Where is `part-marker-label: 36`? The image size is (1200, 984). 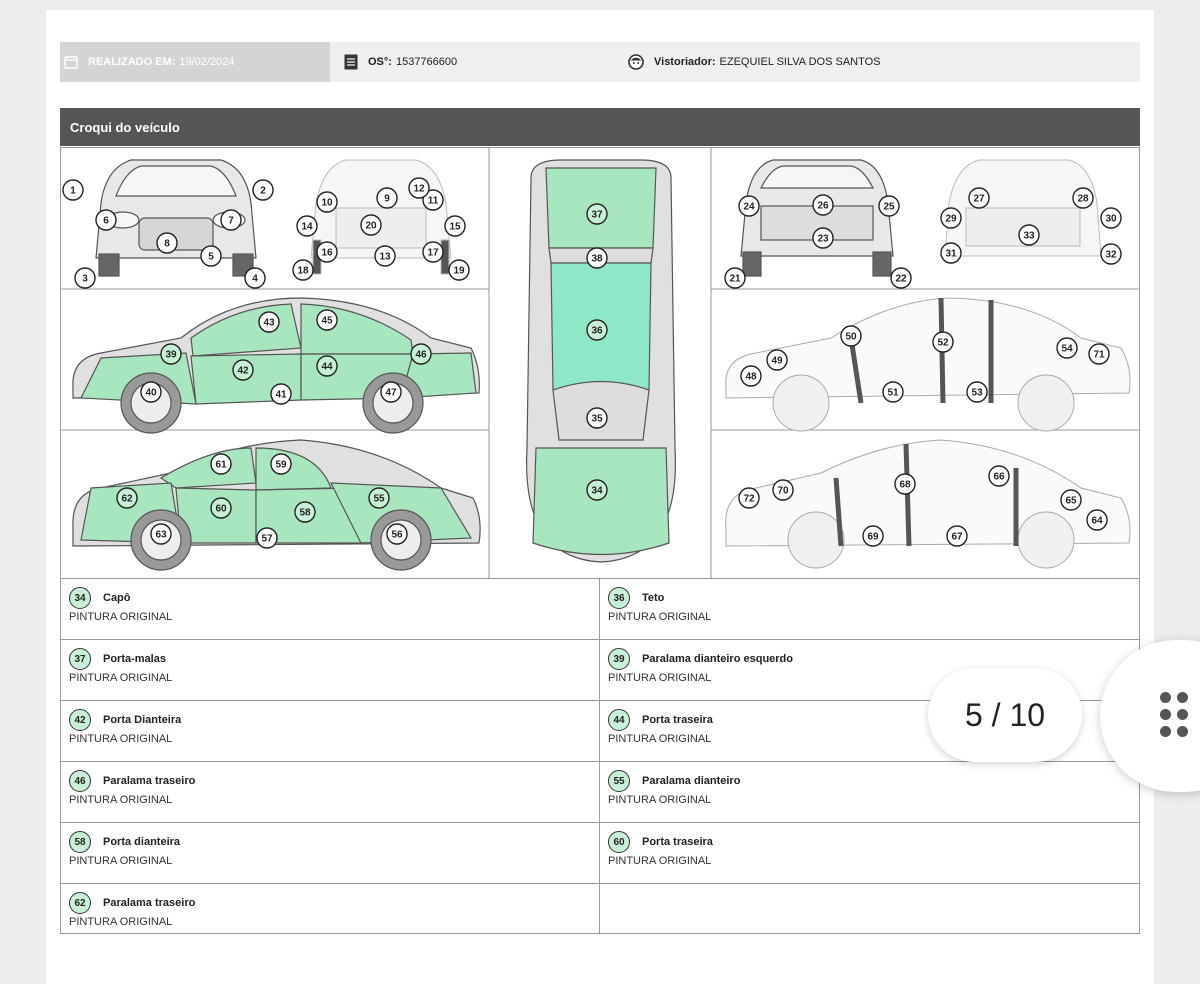
part-marker-label: 36 is located at coordinates (597, 331).